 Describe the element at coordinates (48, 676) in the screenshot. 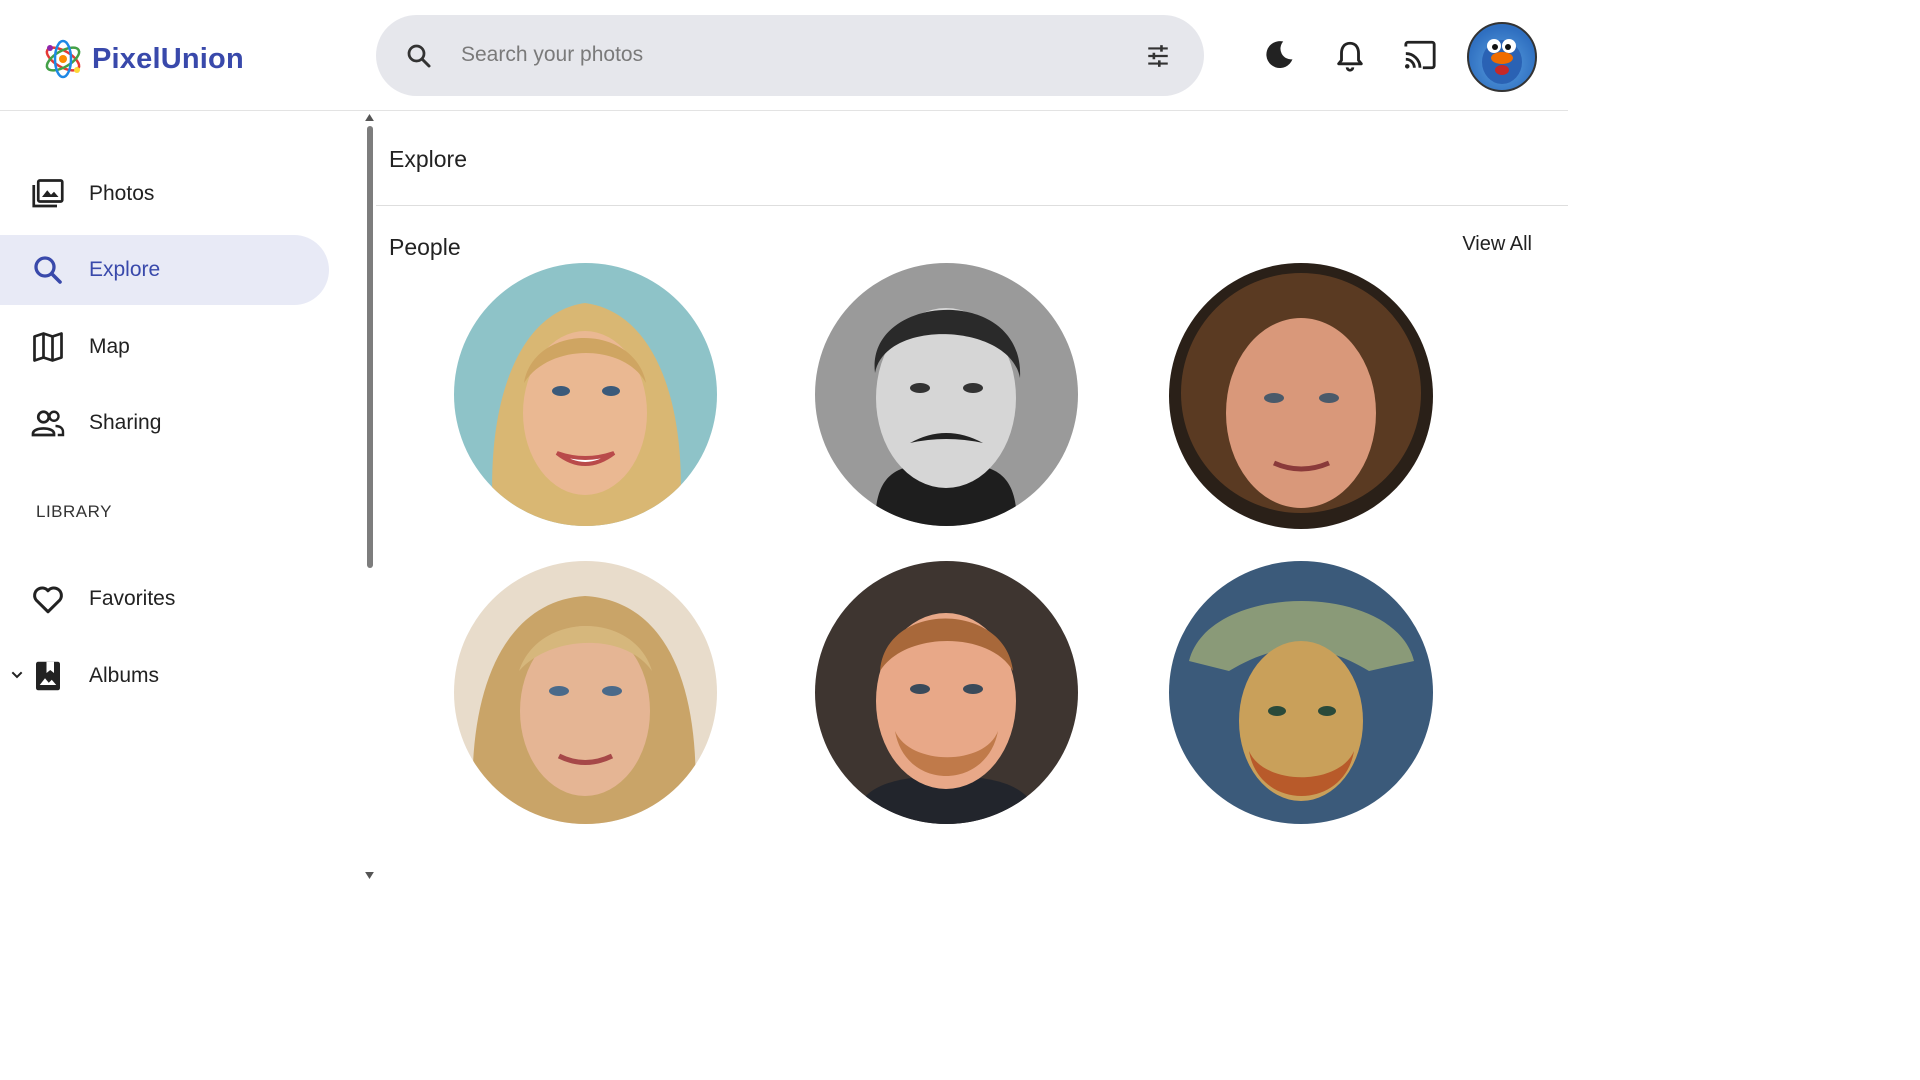

I see `album-icon` at that location.